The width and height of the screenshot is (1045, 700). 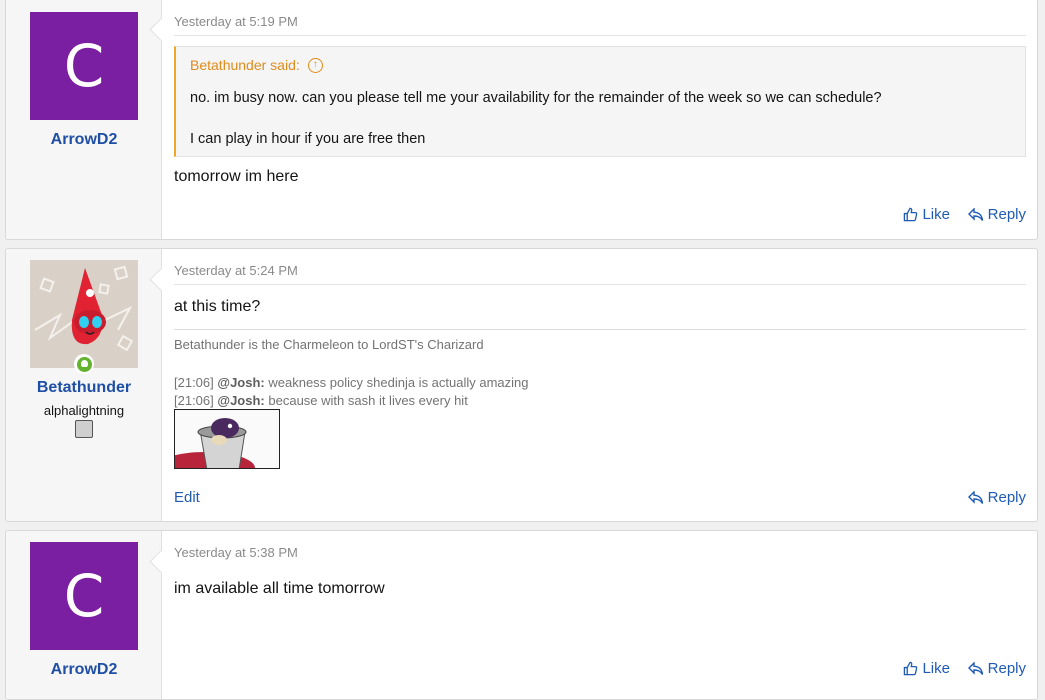 I want to click on edit-link: Edit, so click(x=187, y=497).